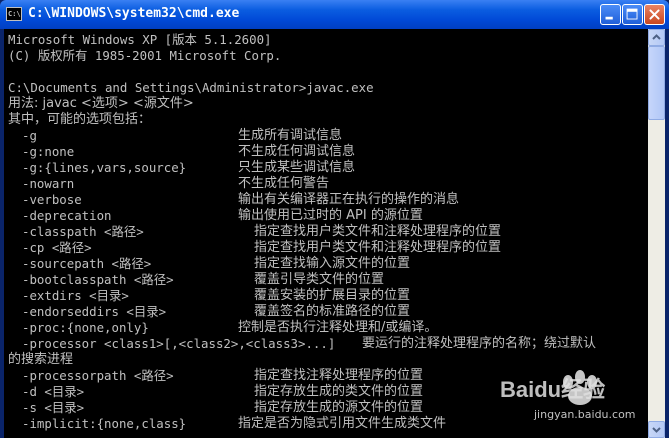 The width and height of the screenshot is (669, 441). Describe the element at coordinates (53, 407) in the screenshot. I see `option-flag: -s <目录>` at that location.